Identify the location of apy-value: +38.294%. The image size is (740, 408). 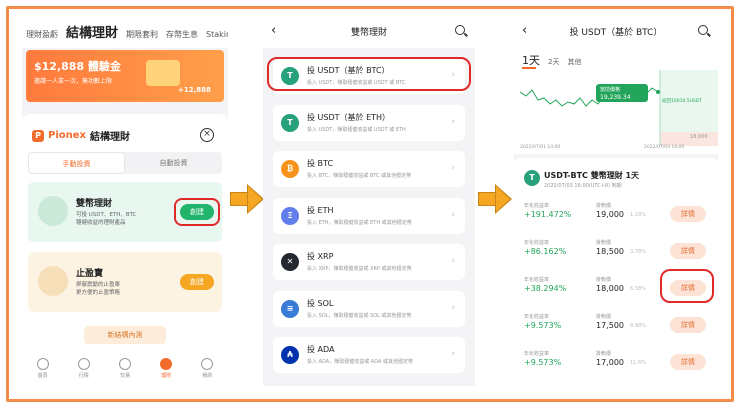
(545, 288).